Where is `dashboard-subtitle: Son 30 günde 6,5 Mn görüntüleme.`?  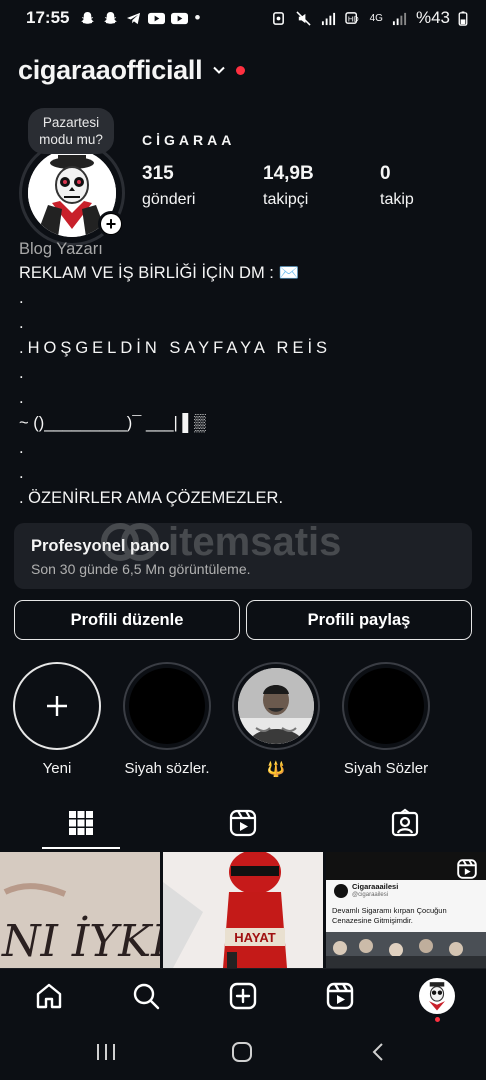 dashboard-subtitle: Son 30 günde 6,5 Mn görüntüleme. is located at coordinates (141, 569).